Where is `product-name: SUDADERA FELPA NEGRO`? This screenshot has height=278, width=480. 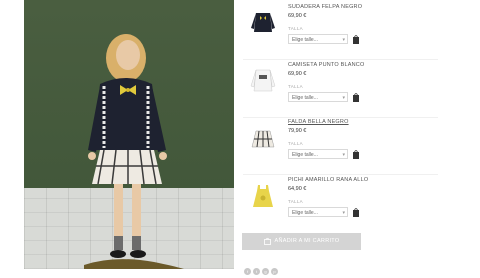
product-name: SUDADERA FELPA NEGRO is located at coordinates (325, 7).